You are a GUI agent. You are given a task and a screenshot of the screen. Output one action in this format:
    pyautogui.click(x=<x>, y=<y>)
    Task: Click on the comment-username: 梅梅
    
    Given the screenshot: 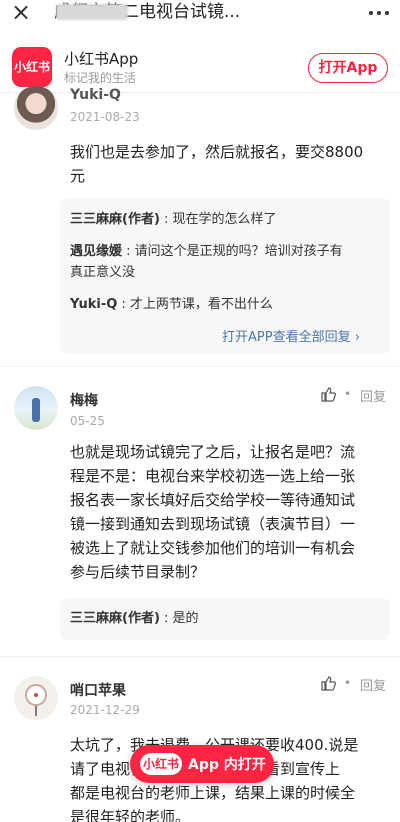 What is the action you would take?
    pyautogui.click(x=84, y=400)
    